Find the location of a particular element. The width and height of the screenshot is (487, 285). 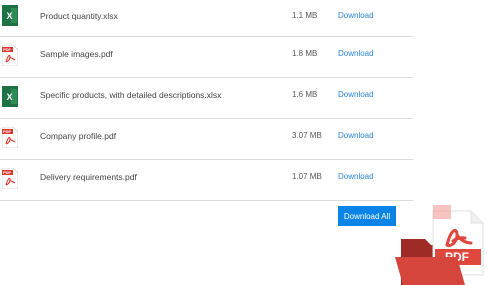

file-row: PDF Sample images.pdf 1.8 MB Download is located at coordinates (206, 57).